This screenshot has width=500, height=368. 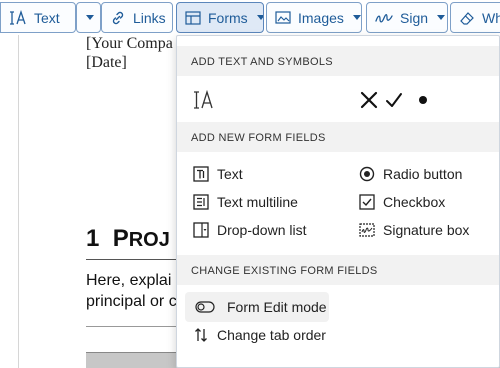 I want to click on add-checkbox-field: Checkbox, so click(x=402, y=202).